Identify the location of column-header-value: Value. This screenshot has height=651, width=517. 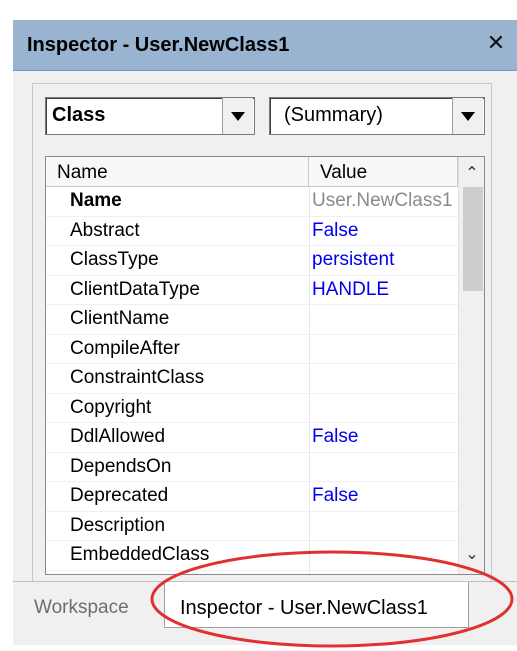
(383, 171).